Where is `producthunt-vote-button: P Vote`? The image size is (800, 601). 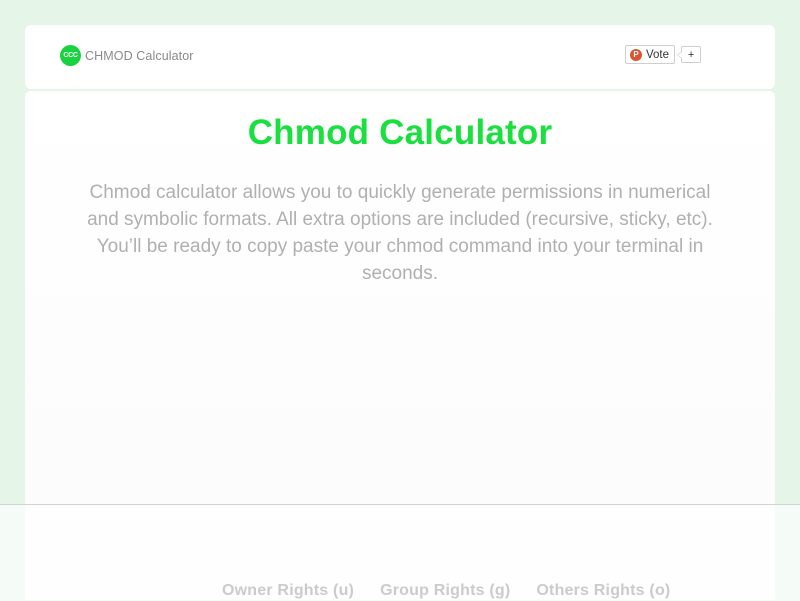 producthunt-vote-button: P Vote is located at coordinates (650, 54).